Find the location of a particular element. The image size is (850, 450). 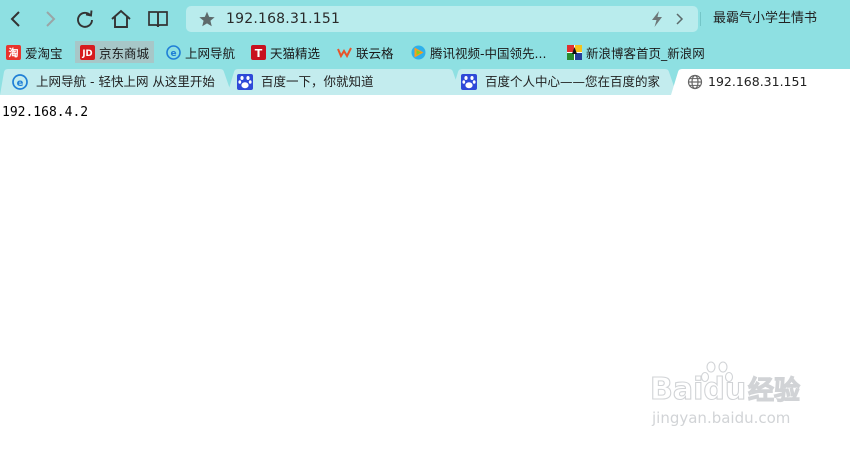

back-button is located at coordinates (16, 19).